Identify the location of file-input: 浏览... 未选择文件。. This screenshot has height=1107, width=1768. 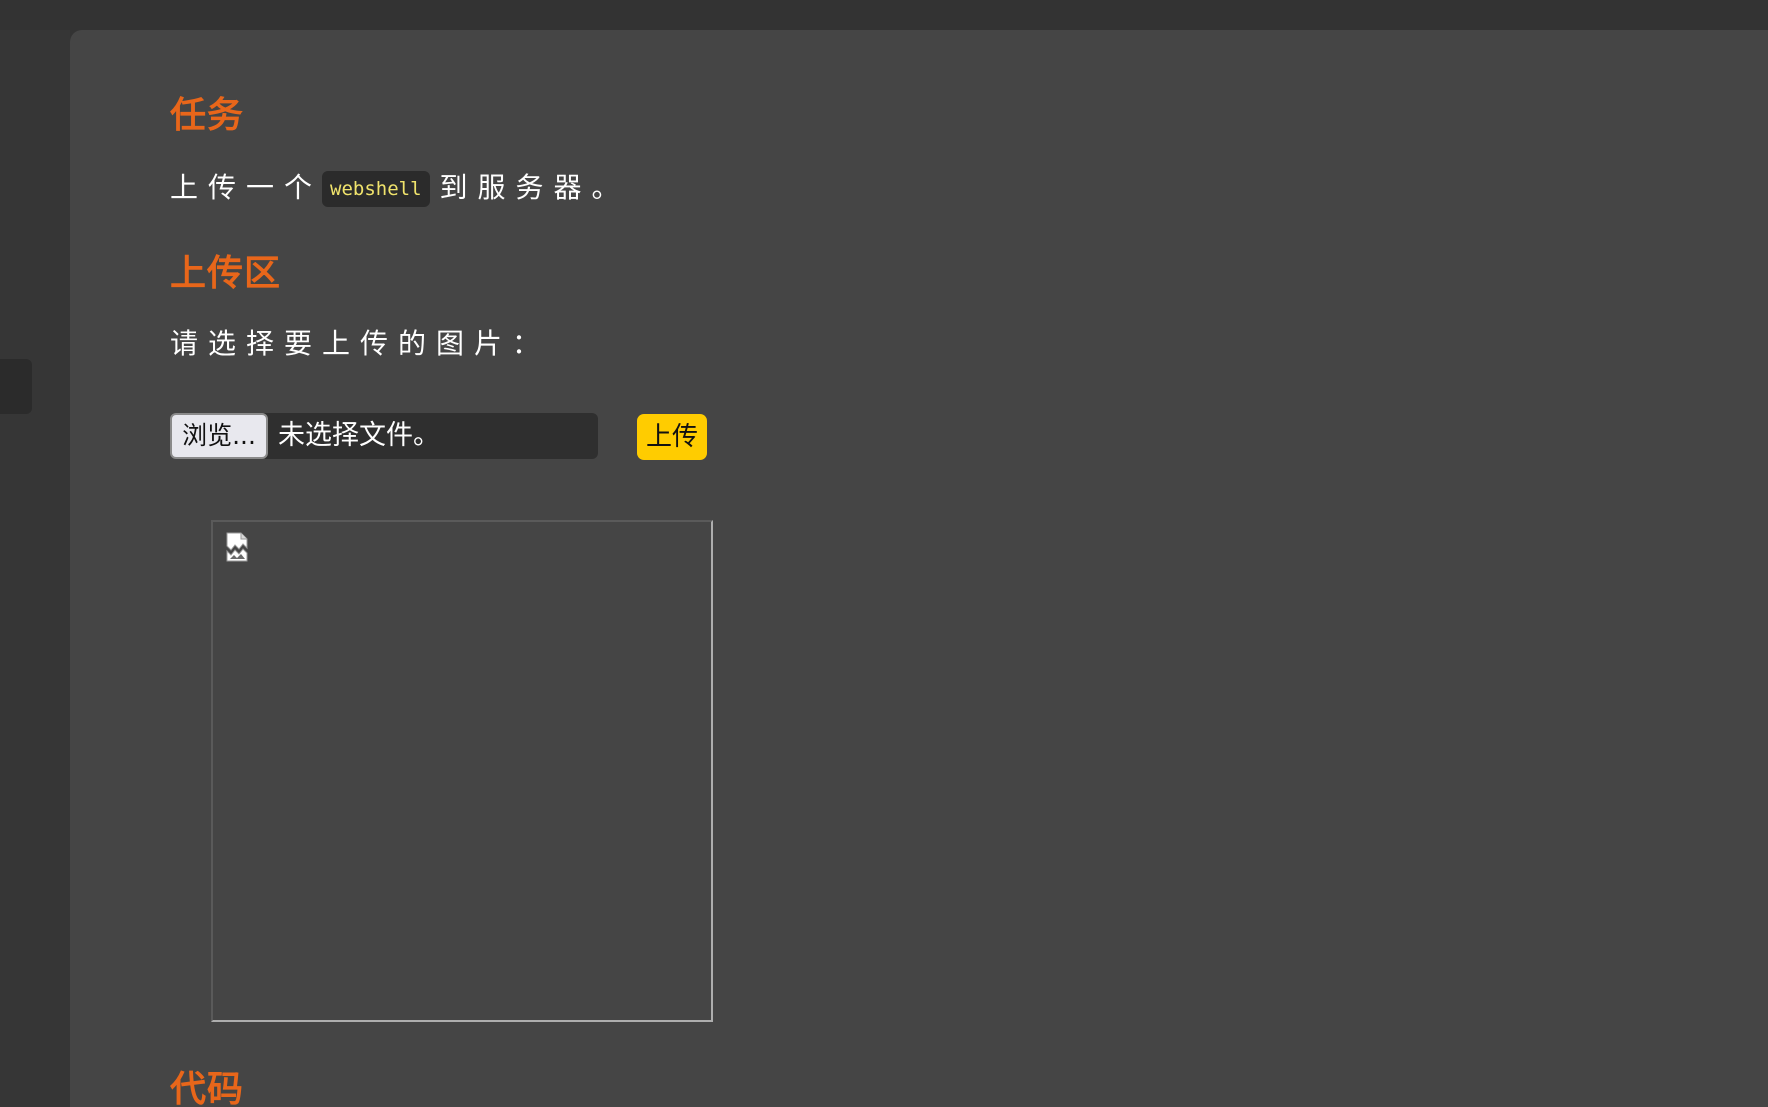
(384, 436).